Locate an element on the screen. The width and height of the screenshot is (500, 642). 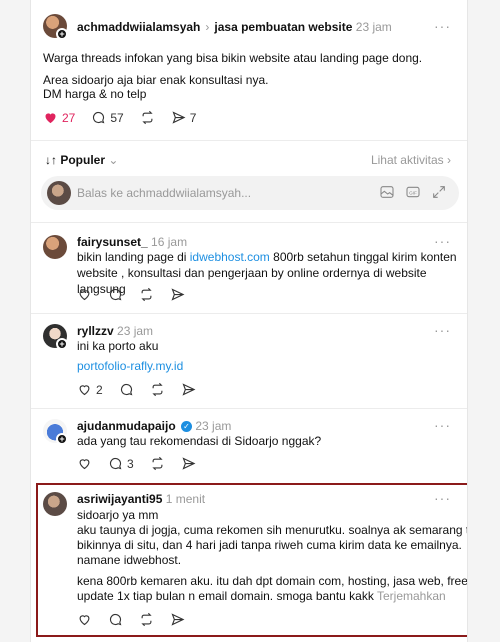
like-count: 27 is located at coordinates (69, 117).